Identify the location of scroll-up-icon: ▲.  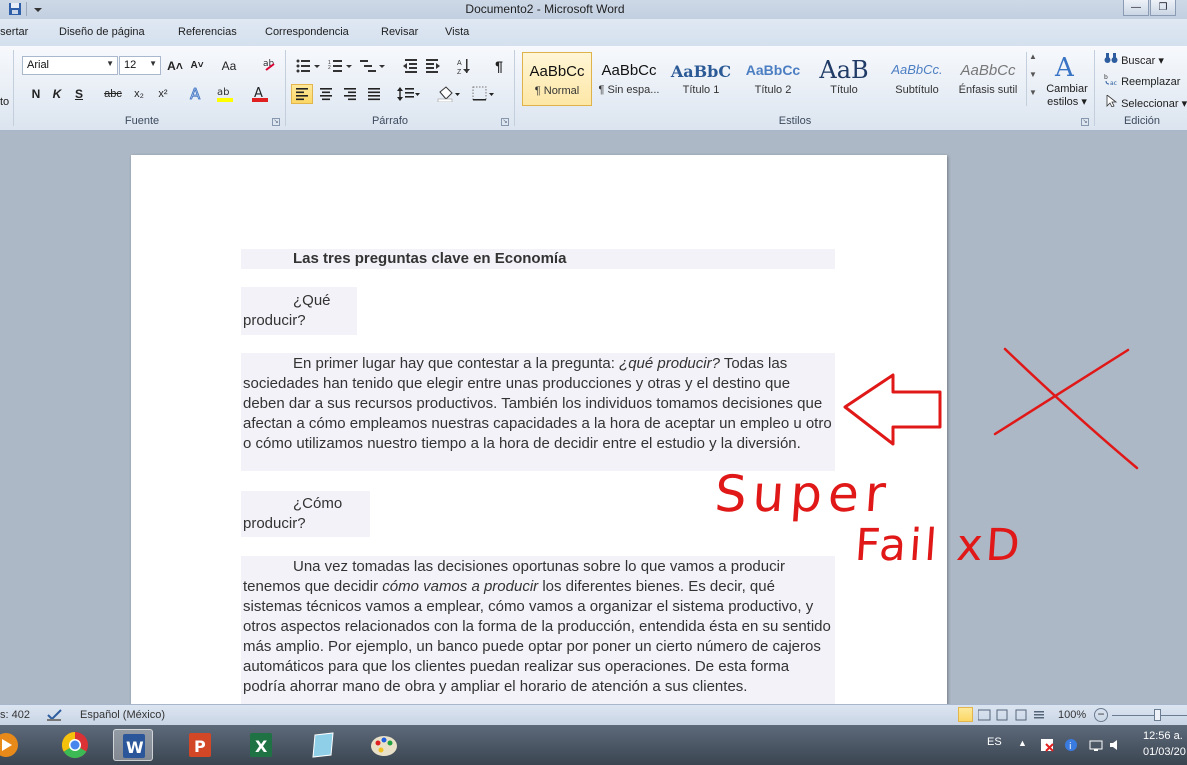
(1033, 61).